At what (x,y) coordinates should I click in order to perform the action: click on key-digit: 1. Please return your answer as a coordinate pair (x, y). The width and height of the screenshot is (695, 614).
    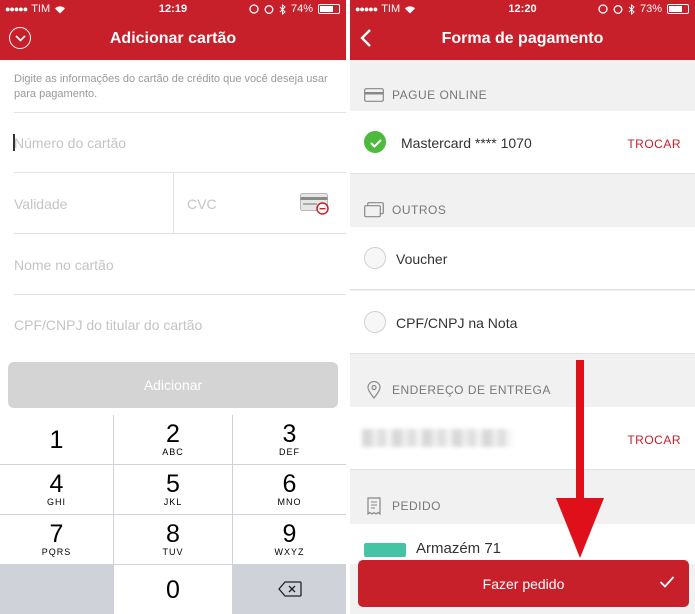
    Looking at the image, I should click on (56, 439).